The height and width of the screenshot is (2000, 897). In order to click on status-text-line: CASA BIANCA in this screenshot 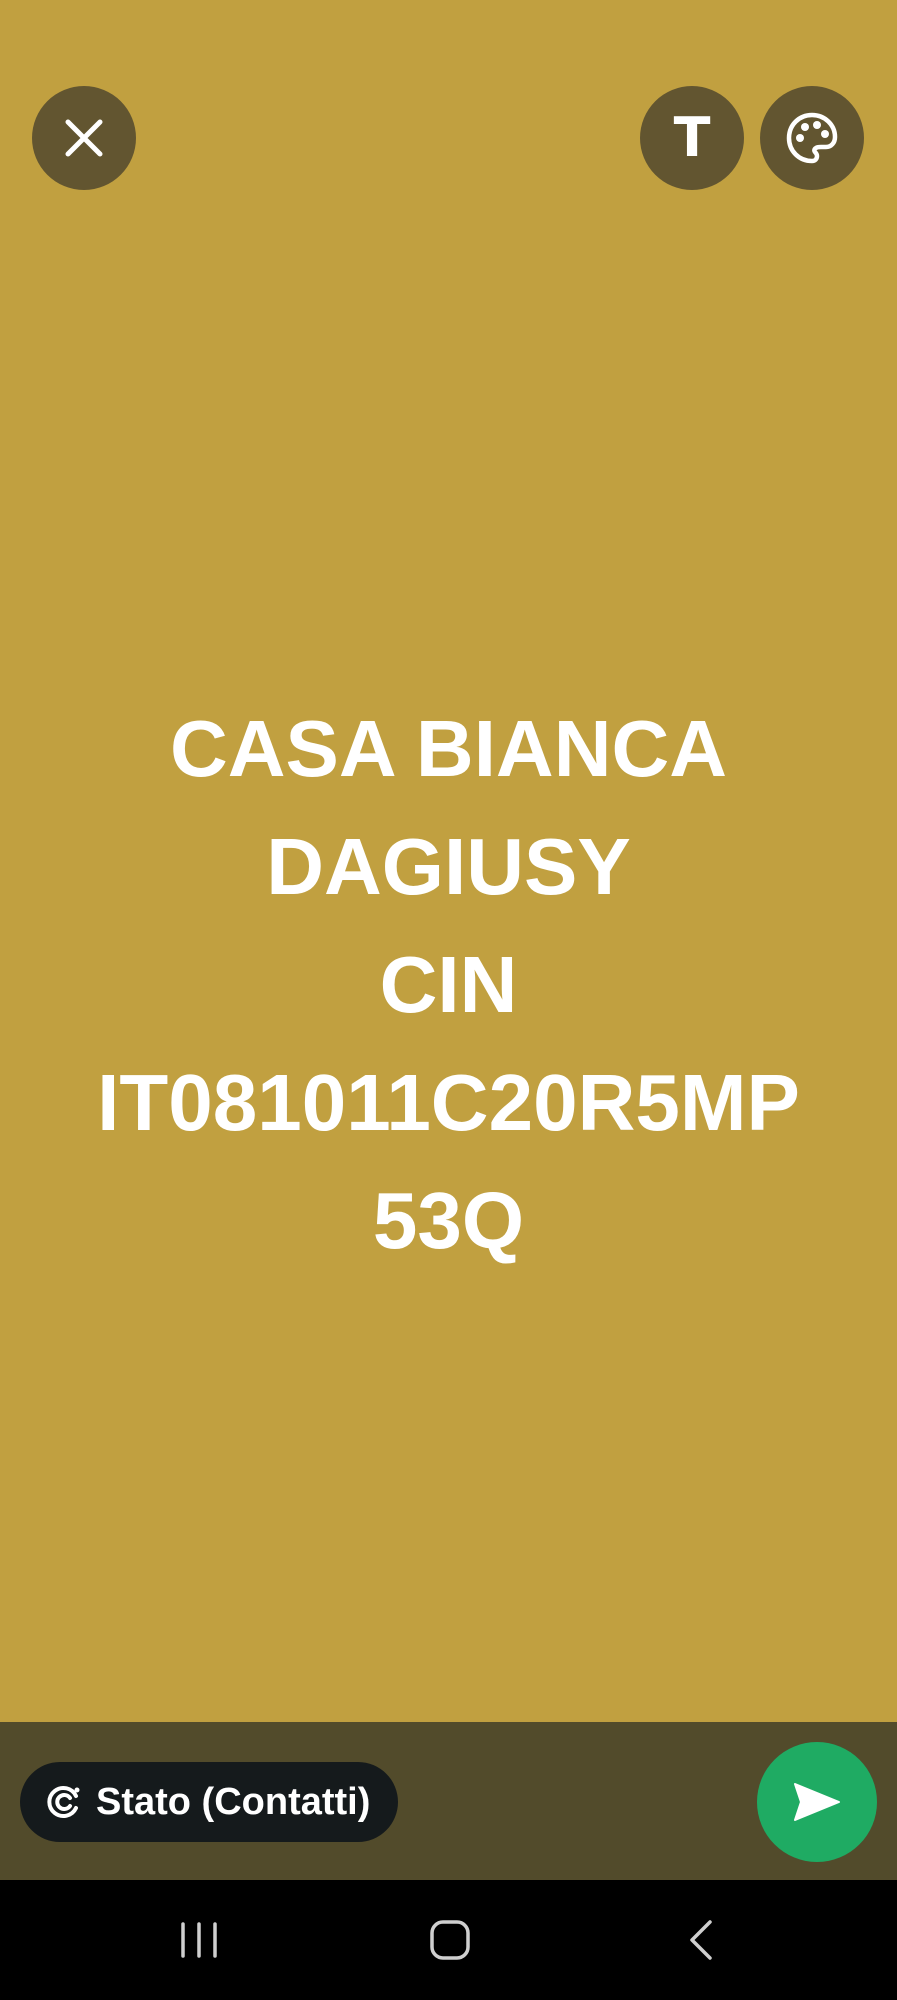, I will do `click(448, 748)`.